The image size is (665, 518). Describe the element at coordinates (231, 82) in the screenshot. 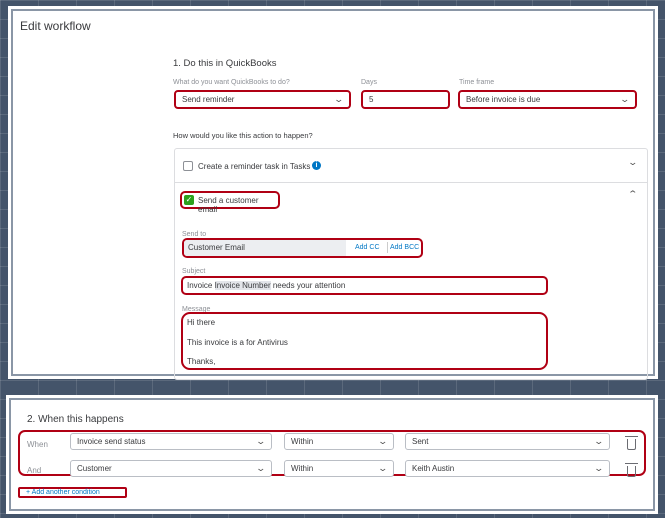

I see `action-label: What do you want QuickBooks to do?` at that location.